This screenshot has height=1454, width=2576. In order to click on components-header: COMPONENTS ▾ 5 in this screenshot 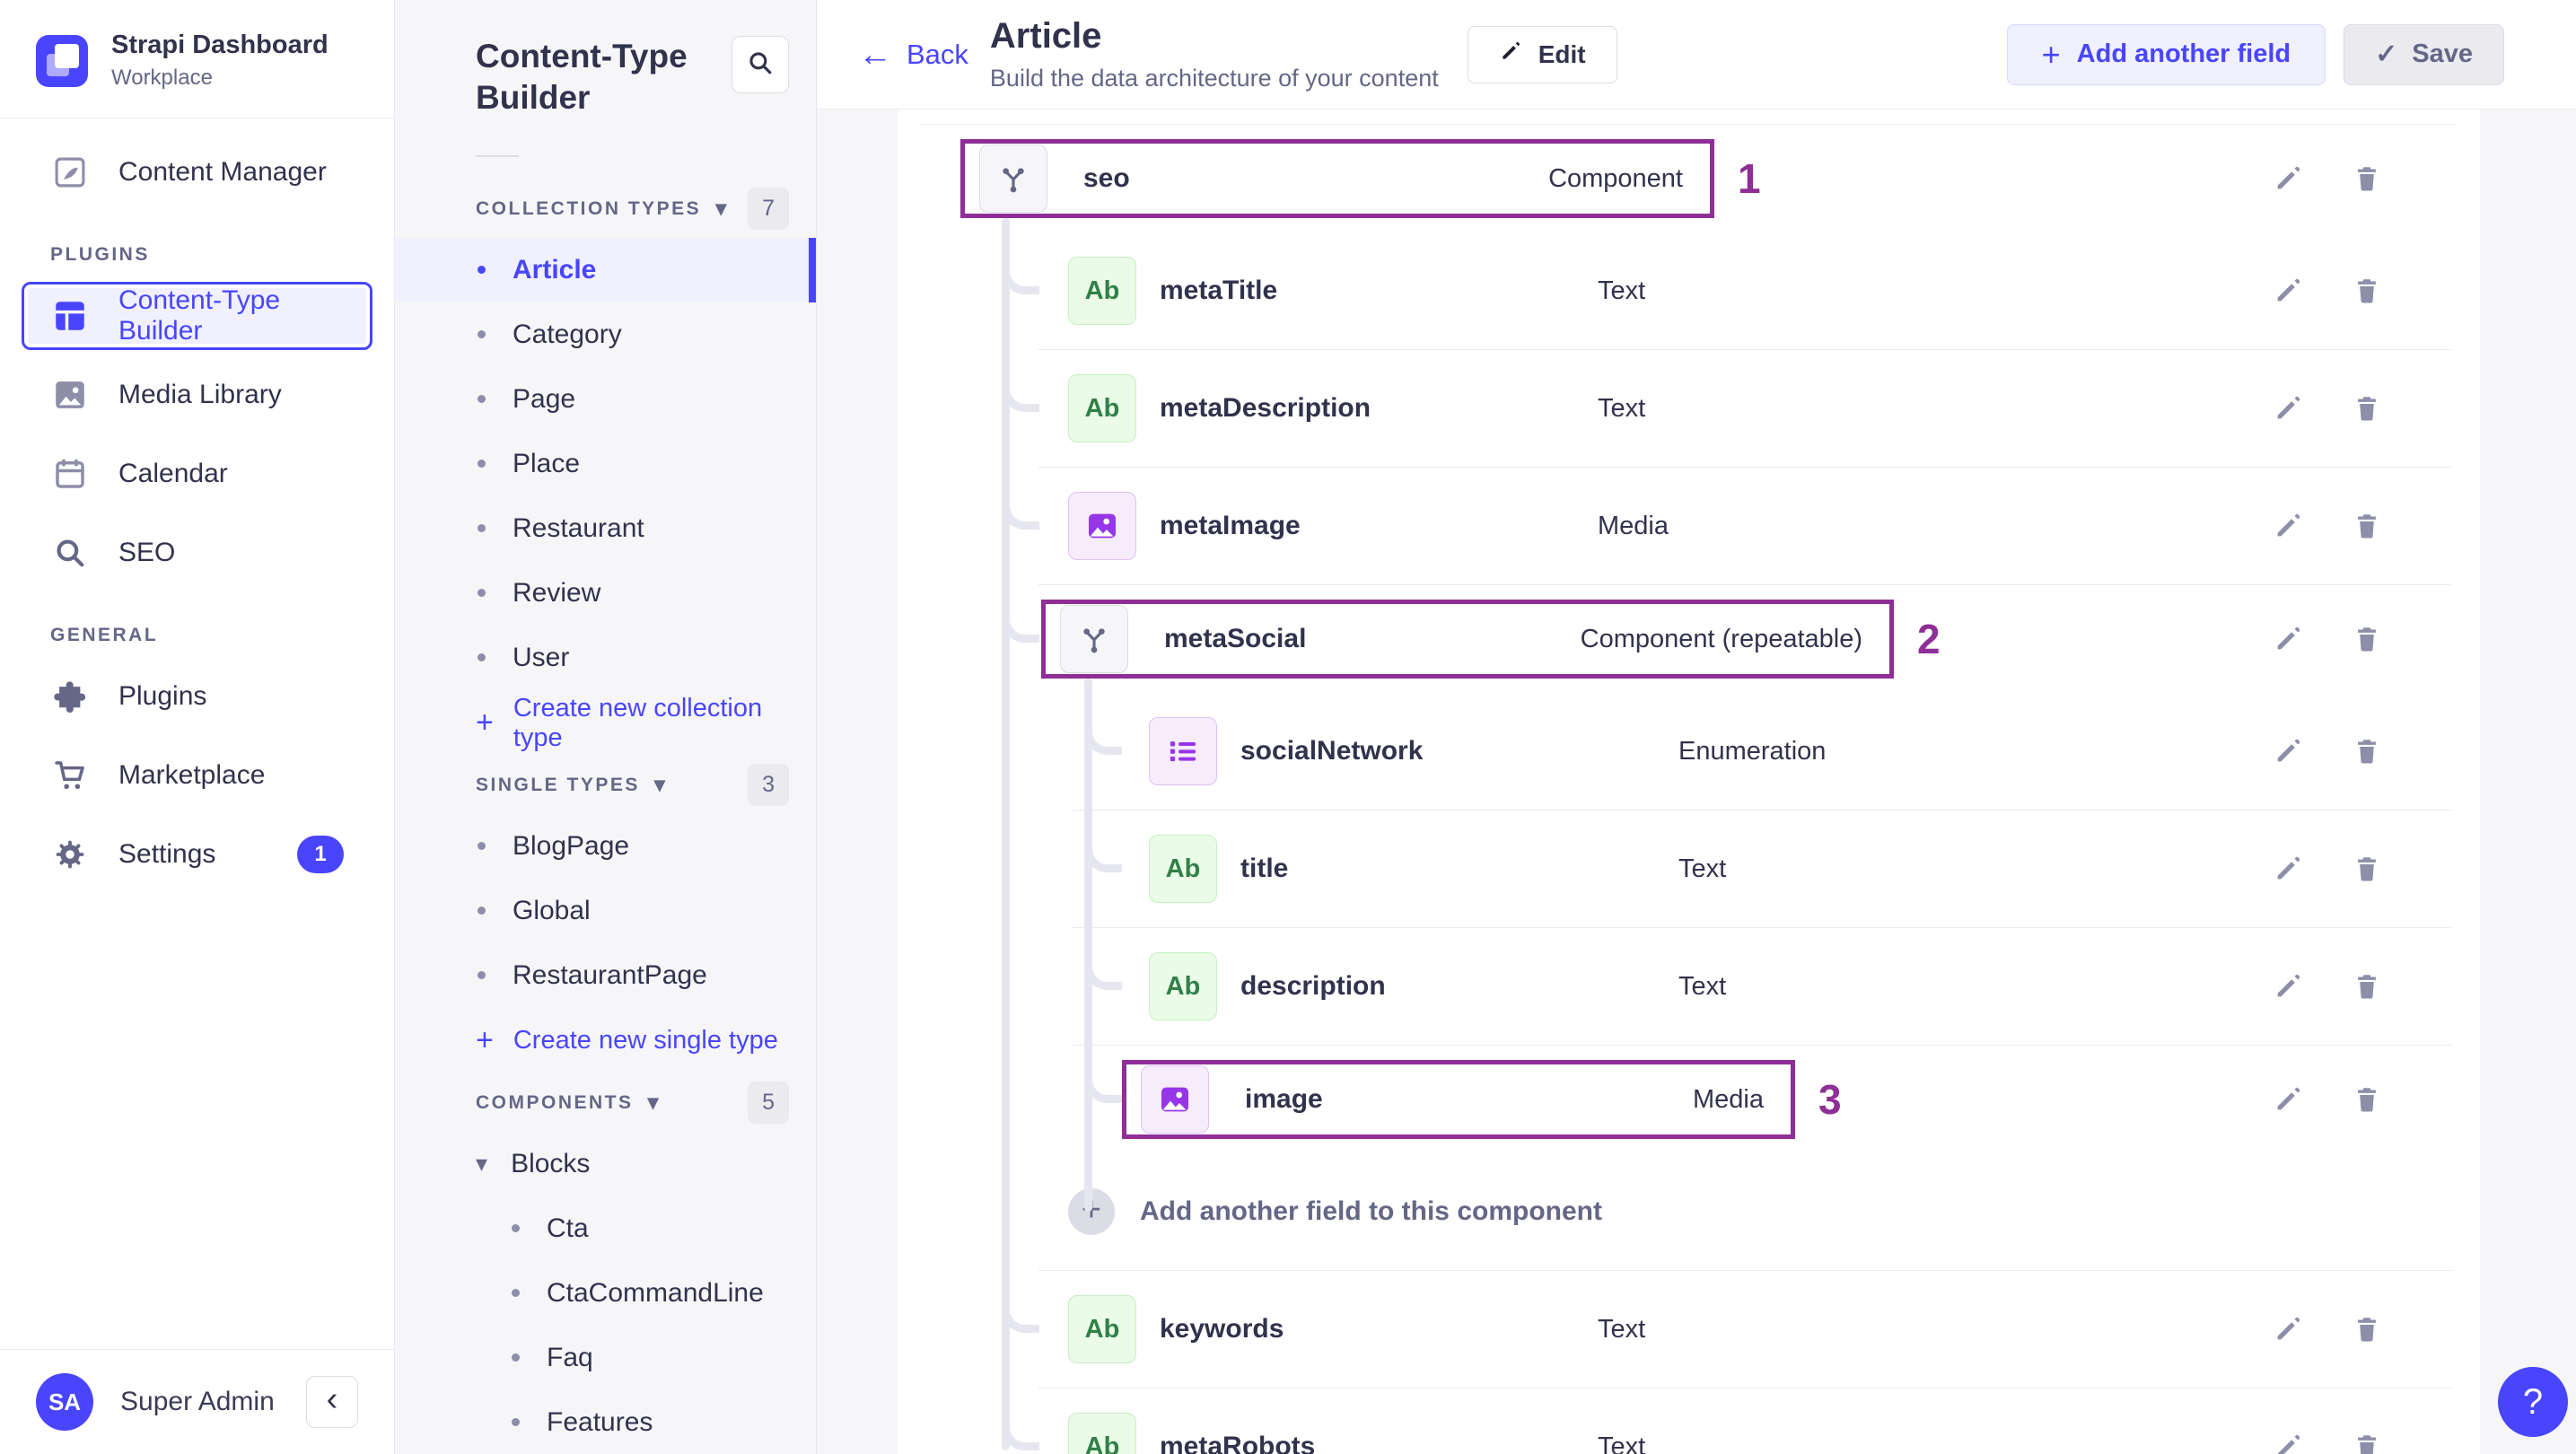, I will do `click(605, 1103)`.